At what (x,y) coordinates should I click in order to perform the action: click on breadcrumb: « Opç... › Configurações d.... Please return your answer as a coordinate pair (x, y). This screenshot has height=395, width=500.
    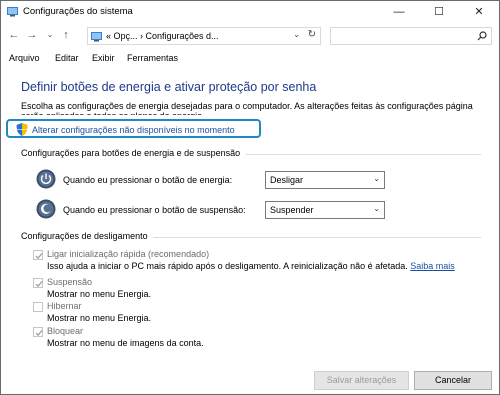
    Looking at the image, I should click on (162, 36).